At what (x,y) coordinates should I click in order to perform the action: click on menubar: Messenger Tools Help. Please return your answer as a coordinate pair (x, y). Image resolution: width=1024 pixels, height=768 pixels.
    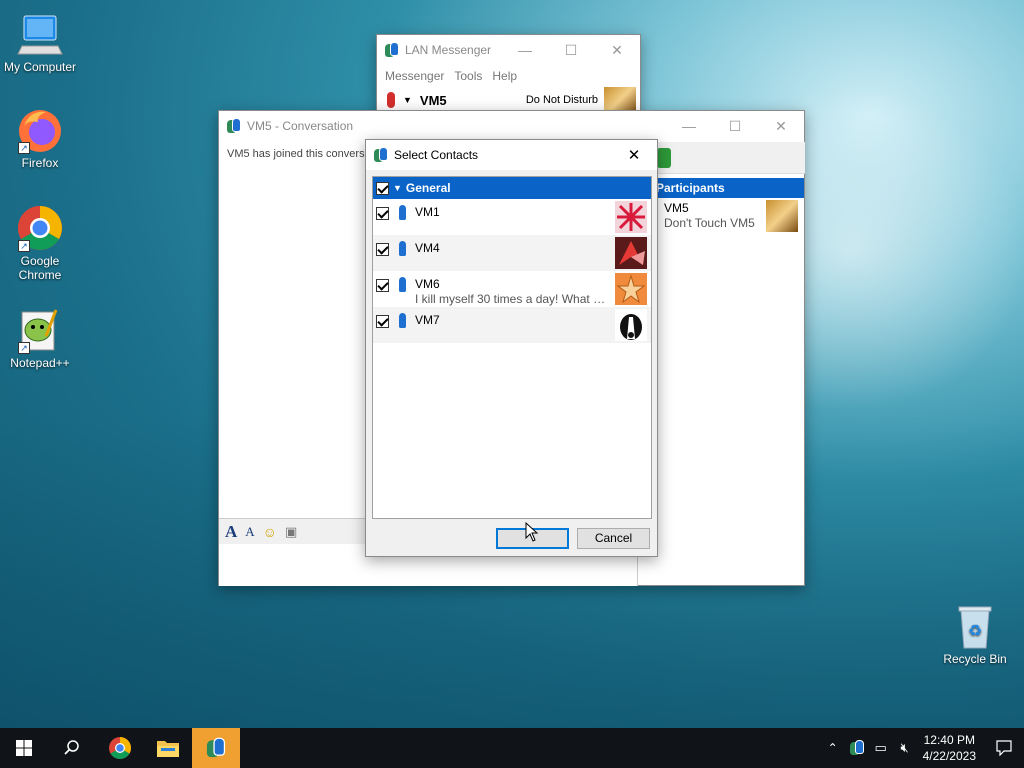
    Looking at the image, I should click on (508, 76).